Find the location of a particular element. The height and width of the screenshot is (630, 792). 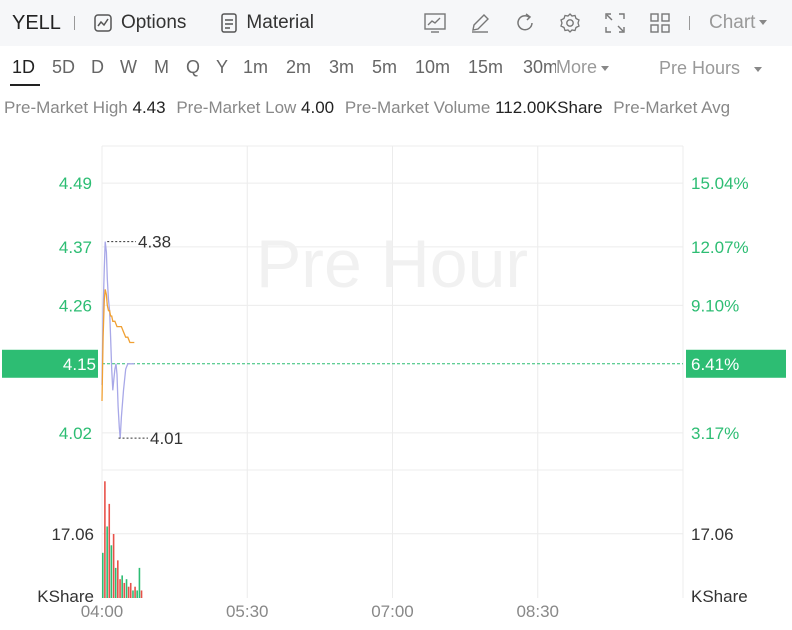

period-tab-30m: 30m is located at coordinates (539, 67).